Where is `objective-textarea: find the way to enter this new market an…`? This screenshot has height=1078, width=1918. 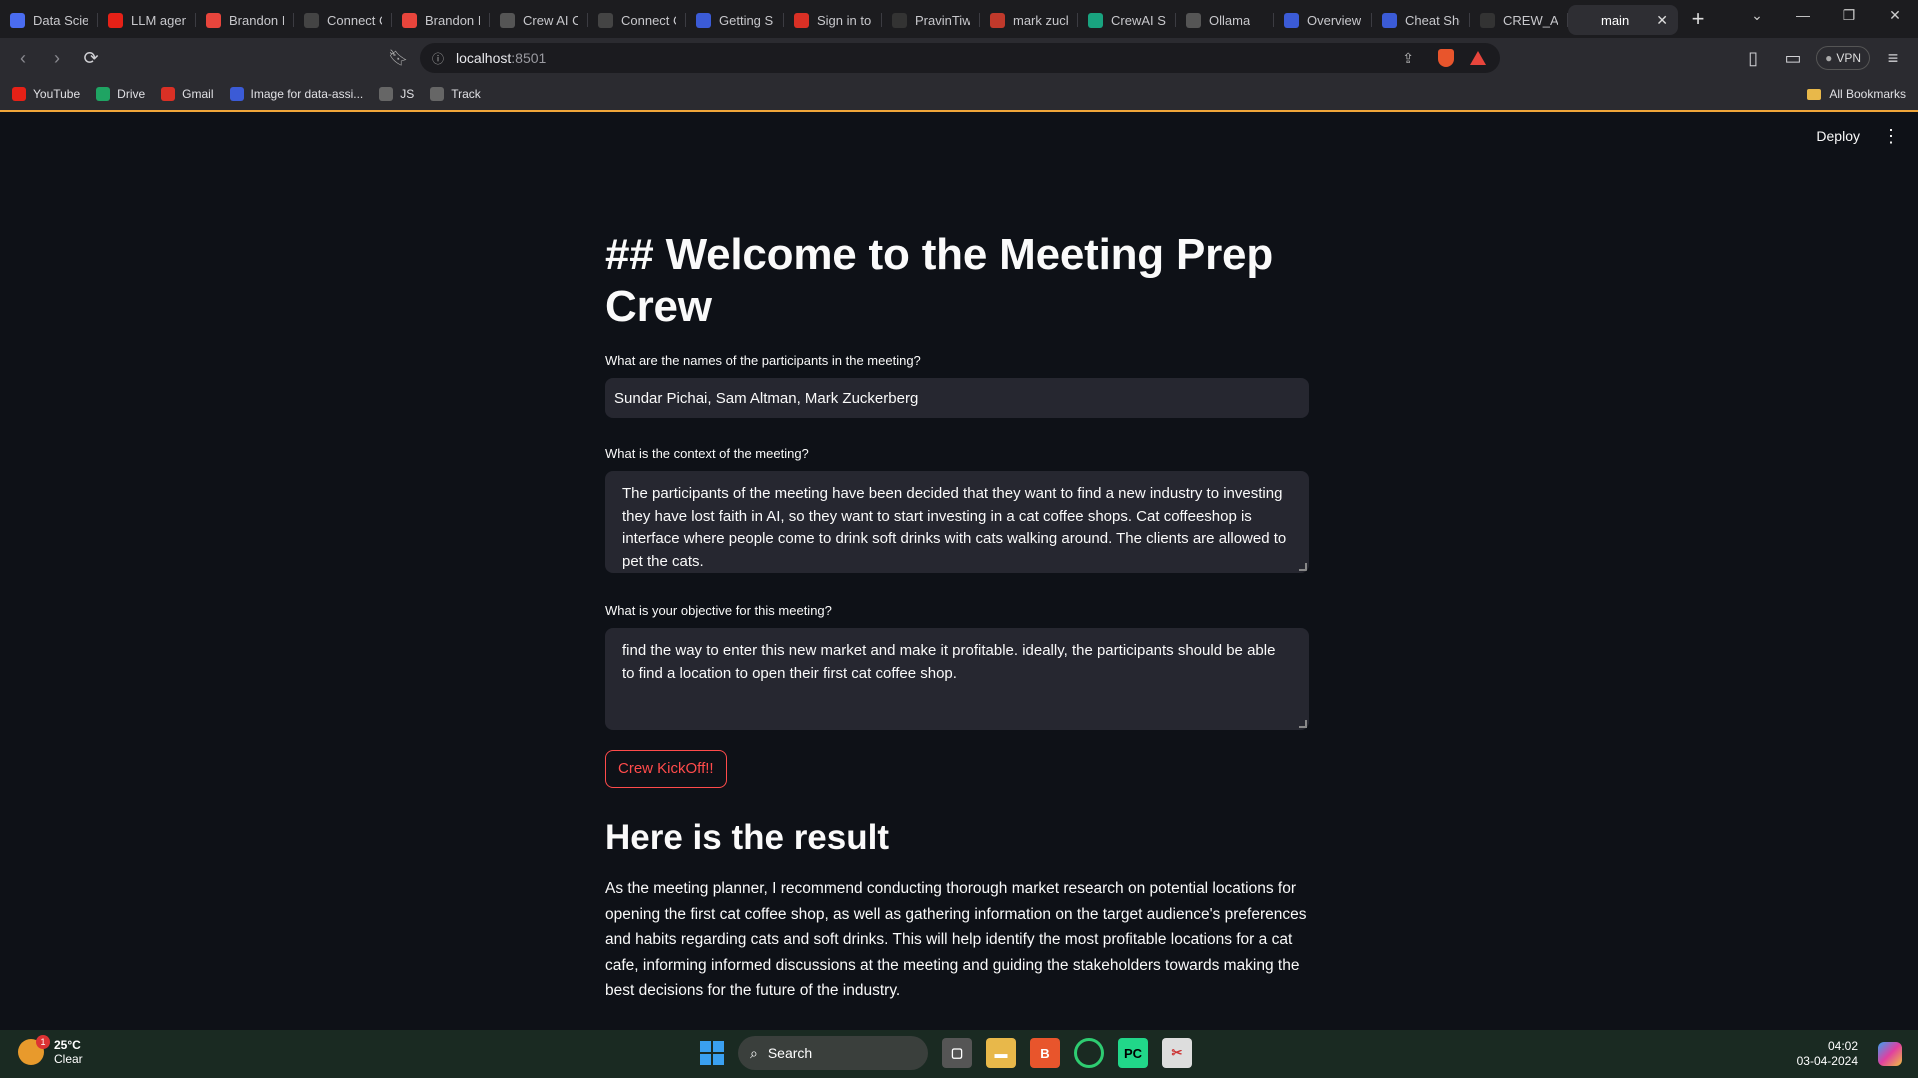
objective-textarea: find the way to enter this new market an… is located at coordinates (957, 679).